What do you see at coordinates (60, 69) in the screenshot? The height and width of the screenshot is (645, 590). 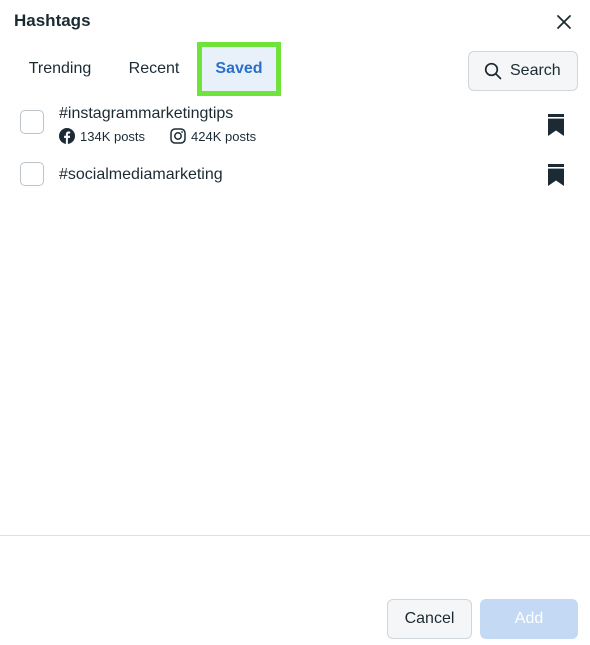 I see `tab-trending: Trending` at bounding box center [60, 69].